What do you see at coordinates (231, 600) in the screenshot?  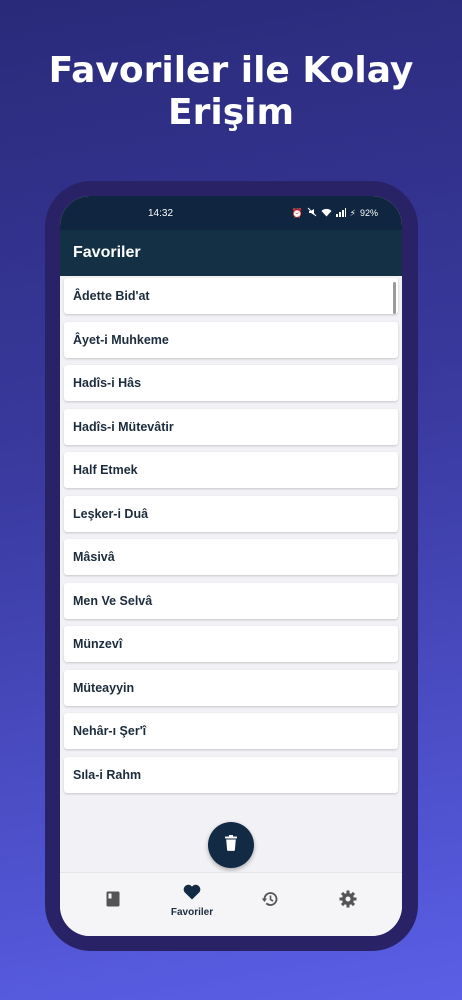 I see `list-item: Men Ve Selvâ` at bounding box center [231, 600].